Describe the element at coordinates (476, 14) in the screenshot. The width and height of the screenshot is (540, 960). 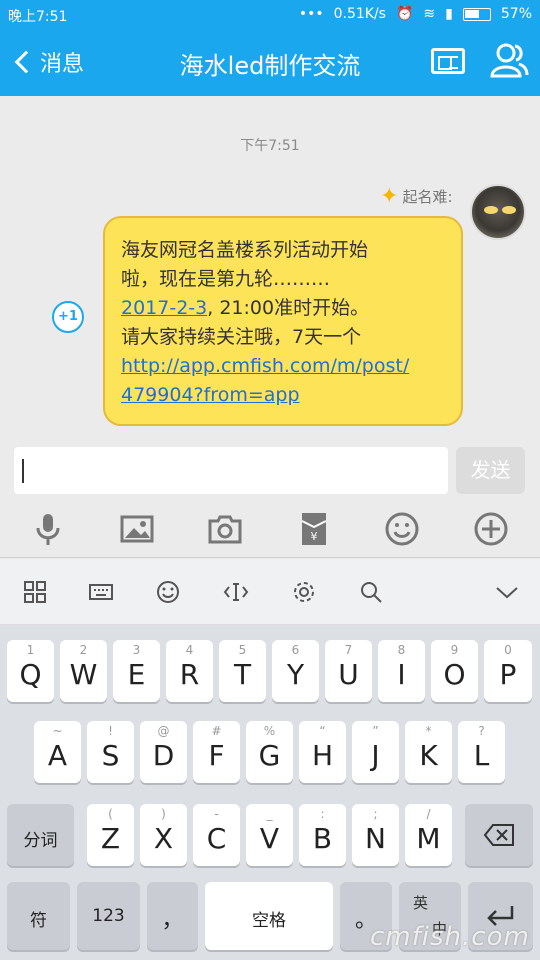
I see `battery-icon` at that location.